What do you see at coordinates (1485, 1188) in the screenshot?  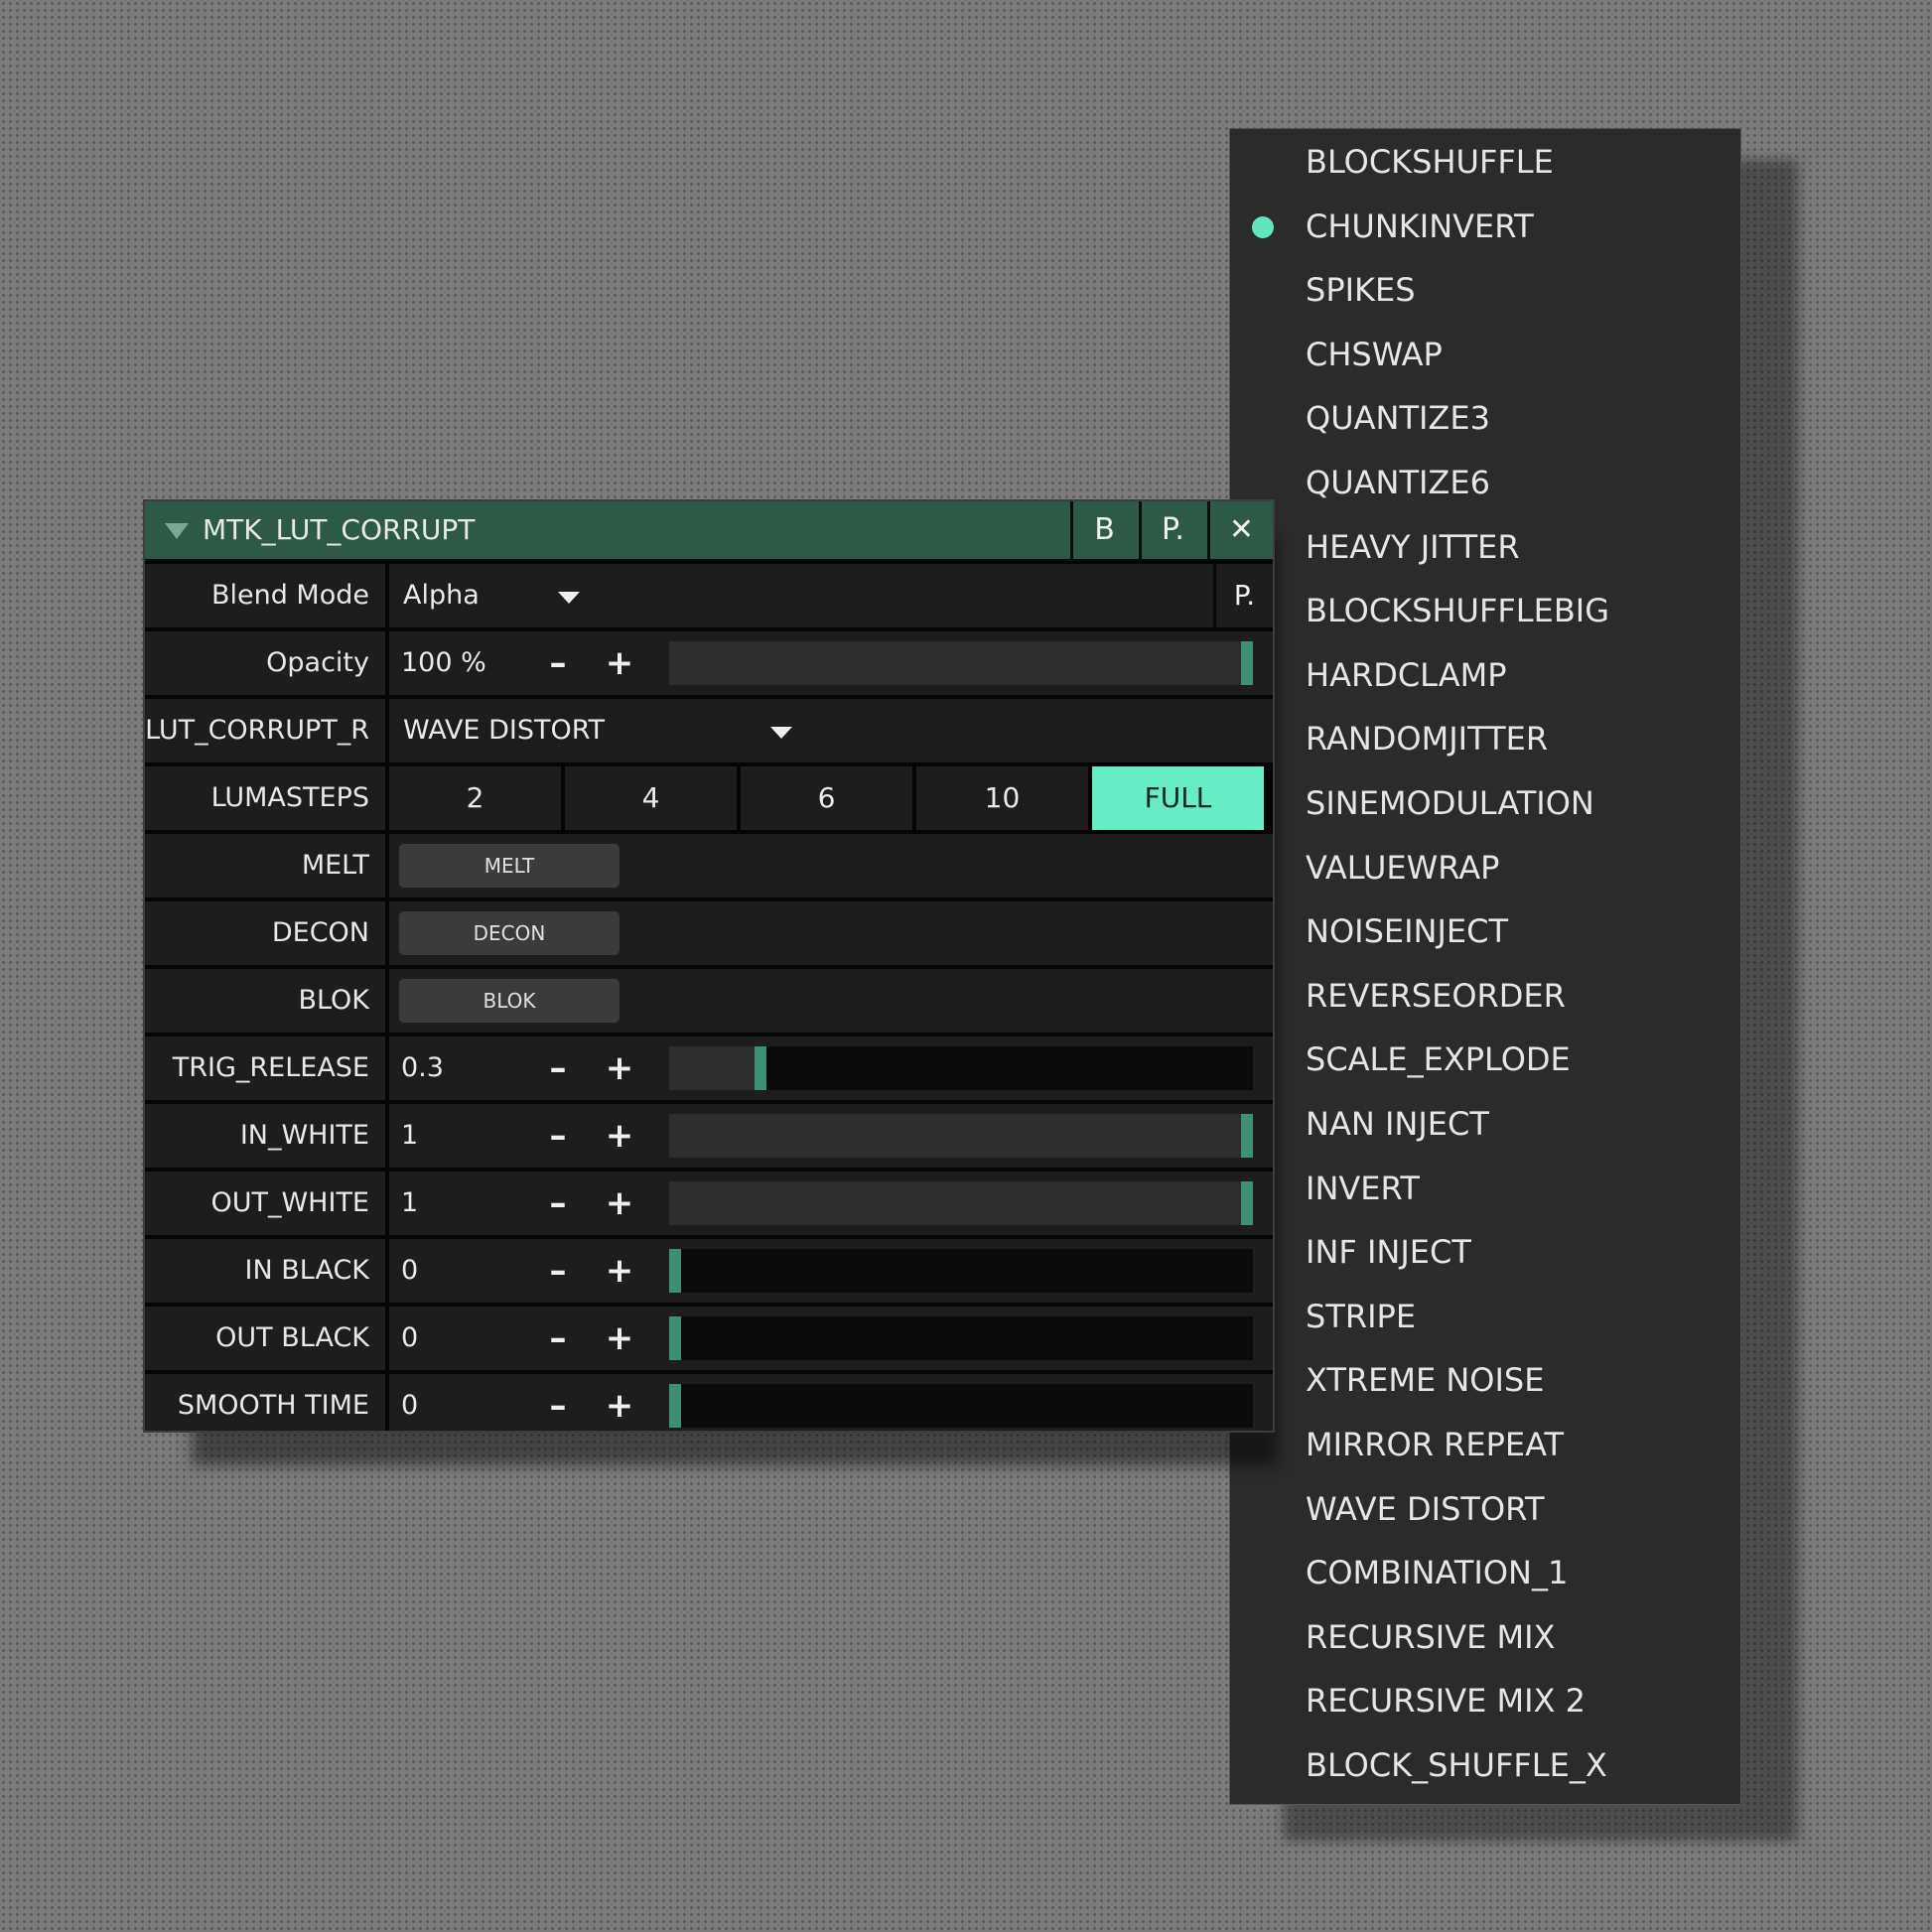 I see `menu-item: INVERT` at bounding box center [1485, 1188].